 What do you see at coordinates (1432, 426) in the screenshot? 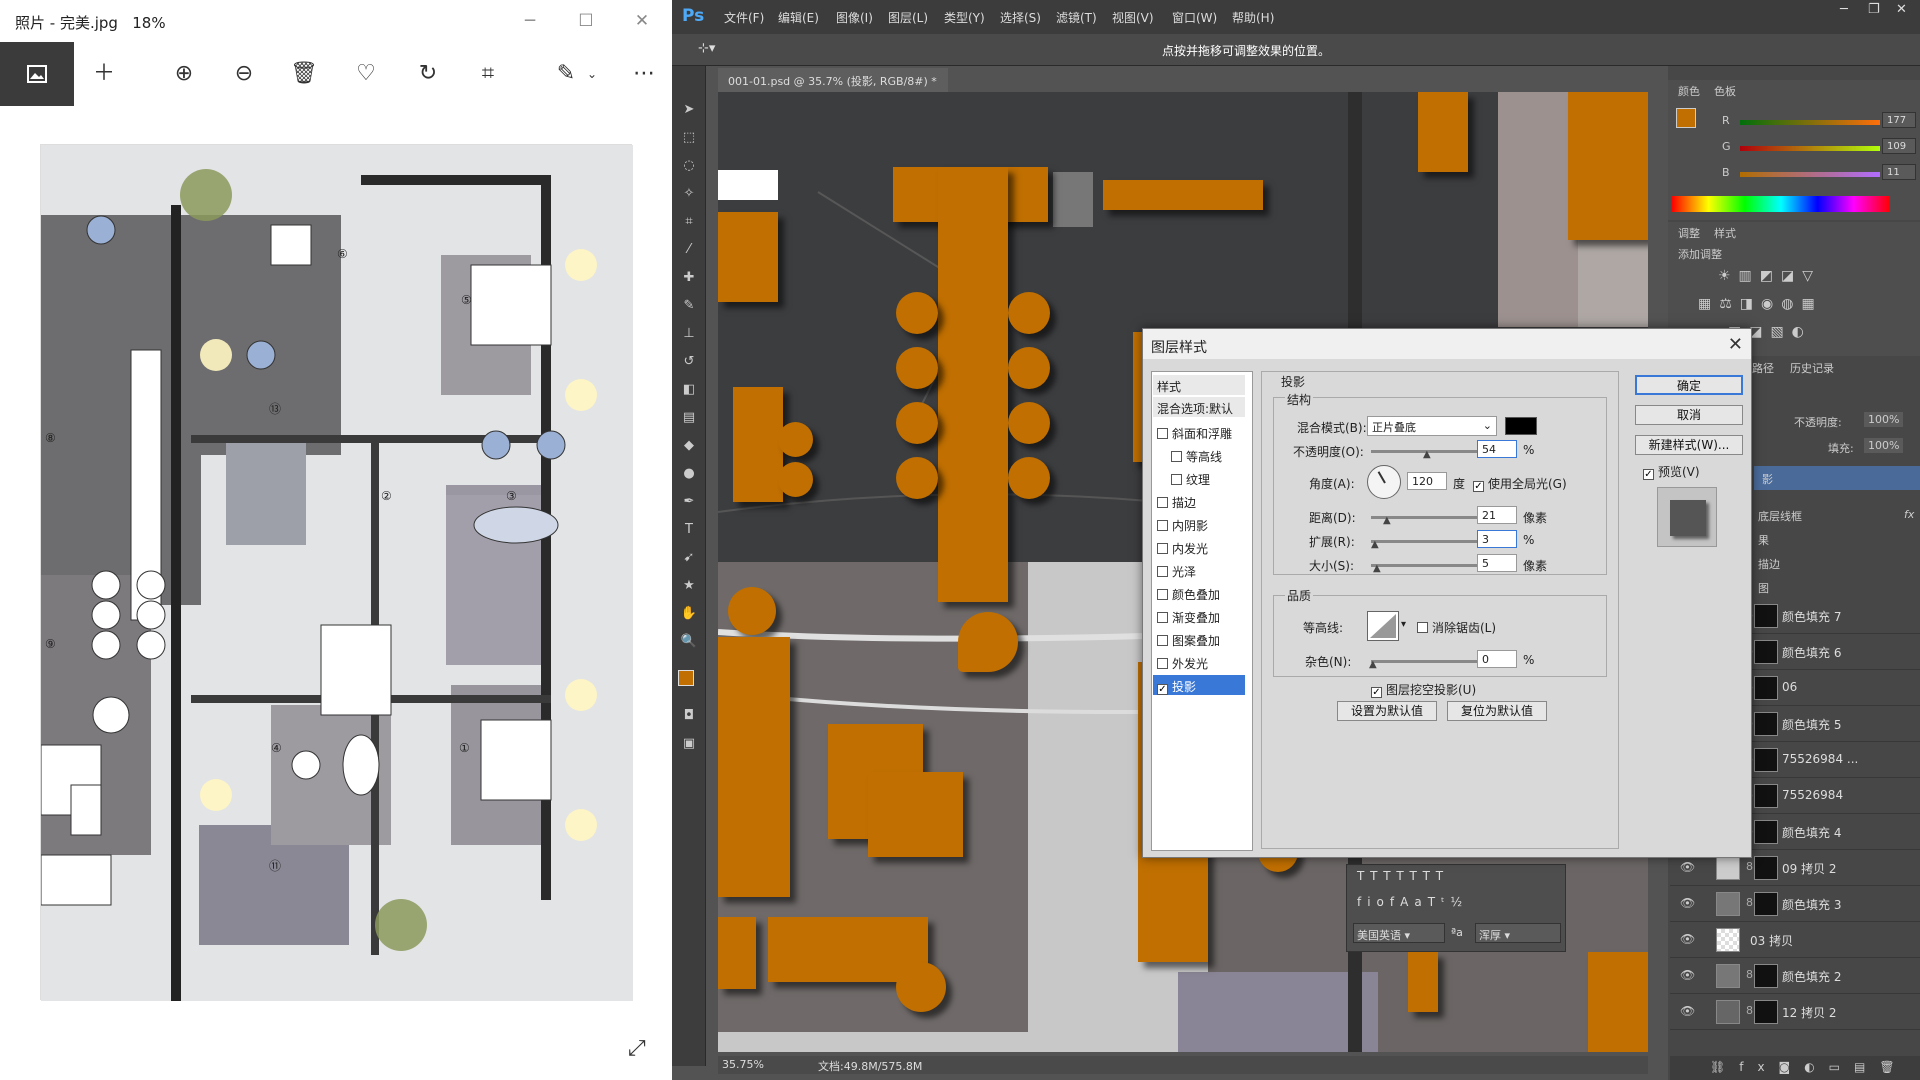
I see `blend-mode-select: 正片叠底 ⌄` at bounding box center [1432, 426].